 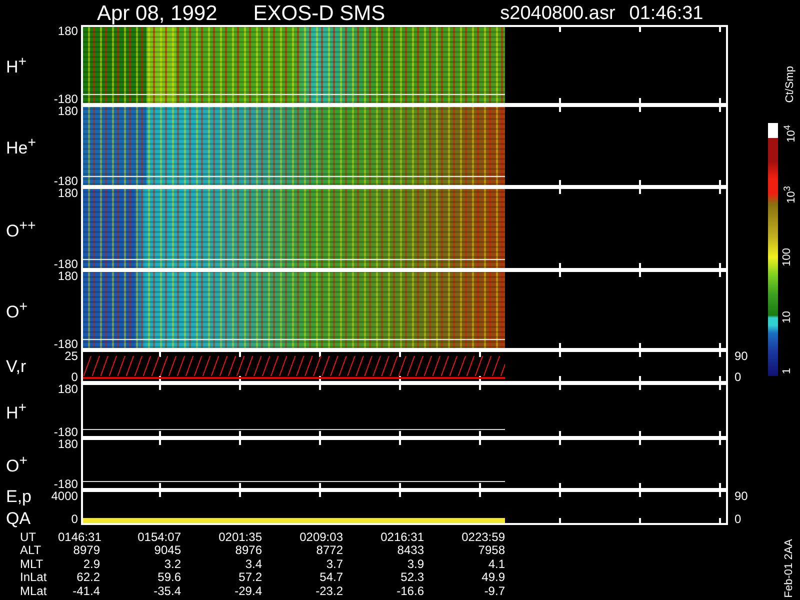 I want to click on table-cell-text: -16.6, so click(x=410, y=591).